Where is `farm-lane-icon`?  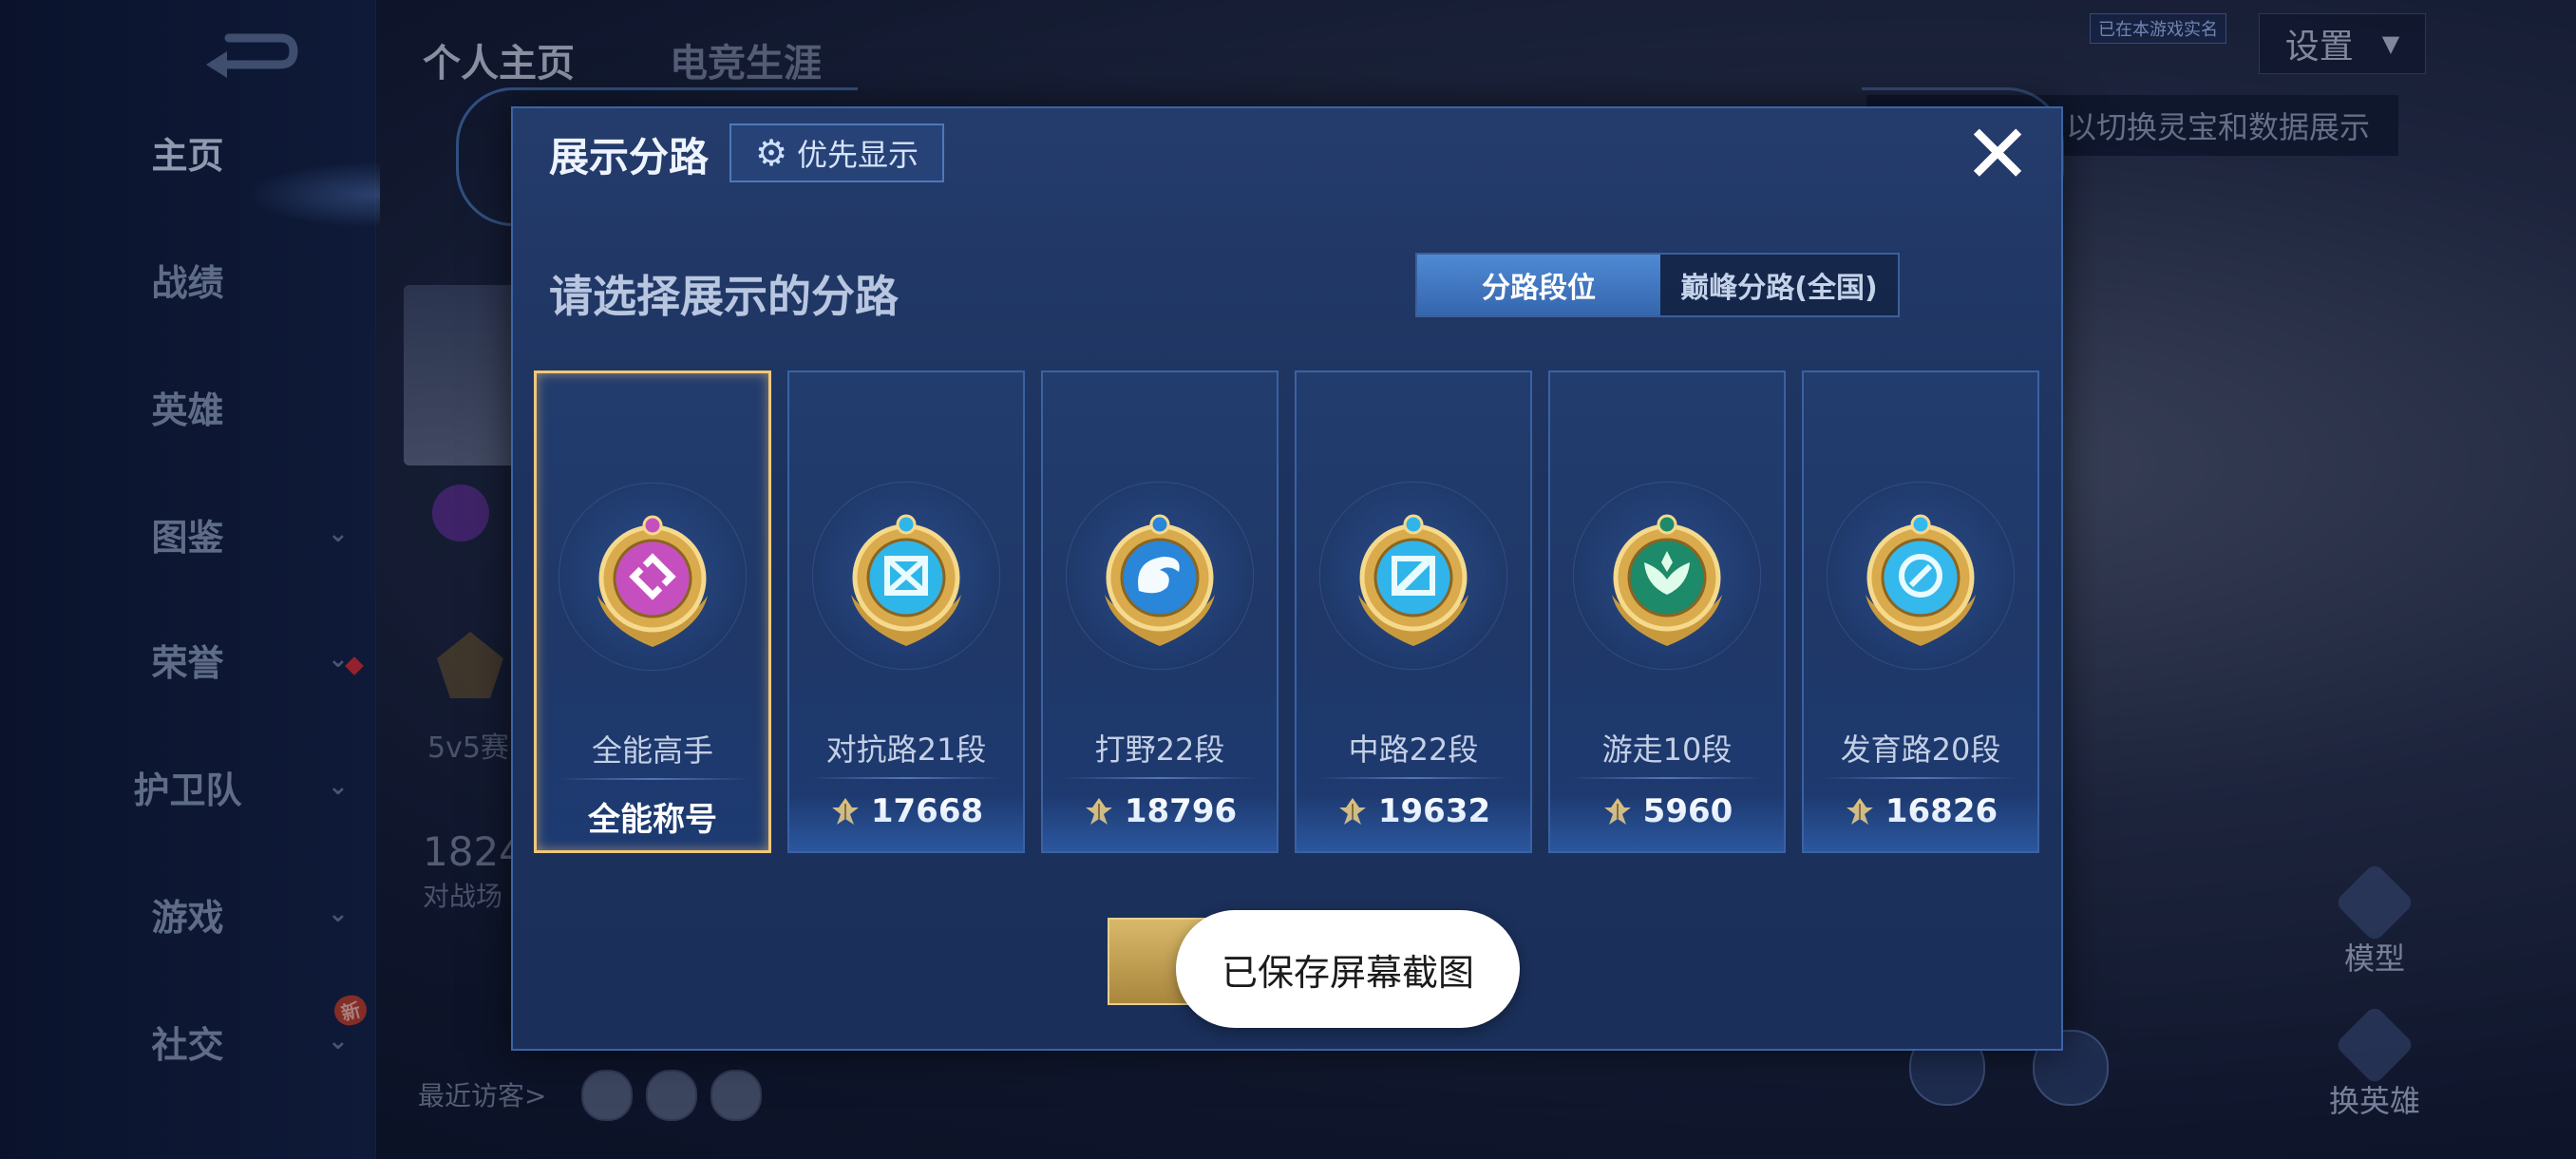 farm-lane-icon is located at coordinates (1921, 580).